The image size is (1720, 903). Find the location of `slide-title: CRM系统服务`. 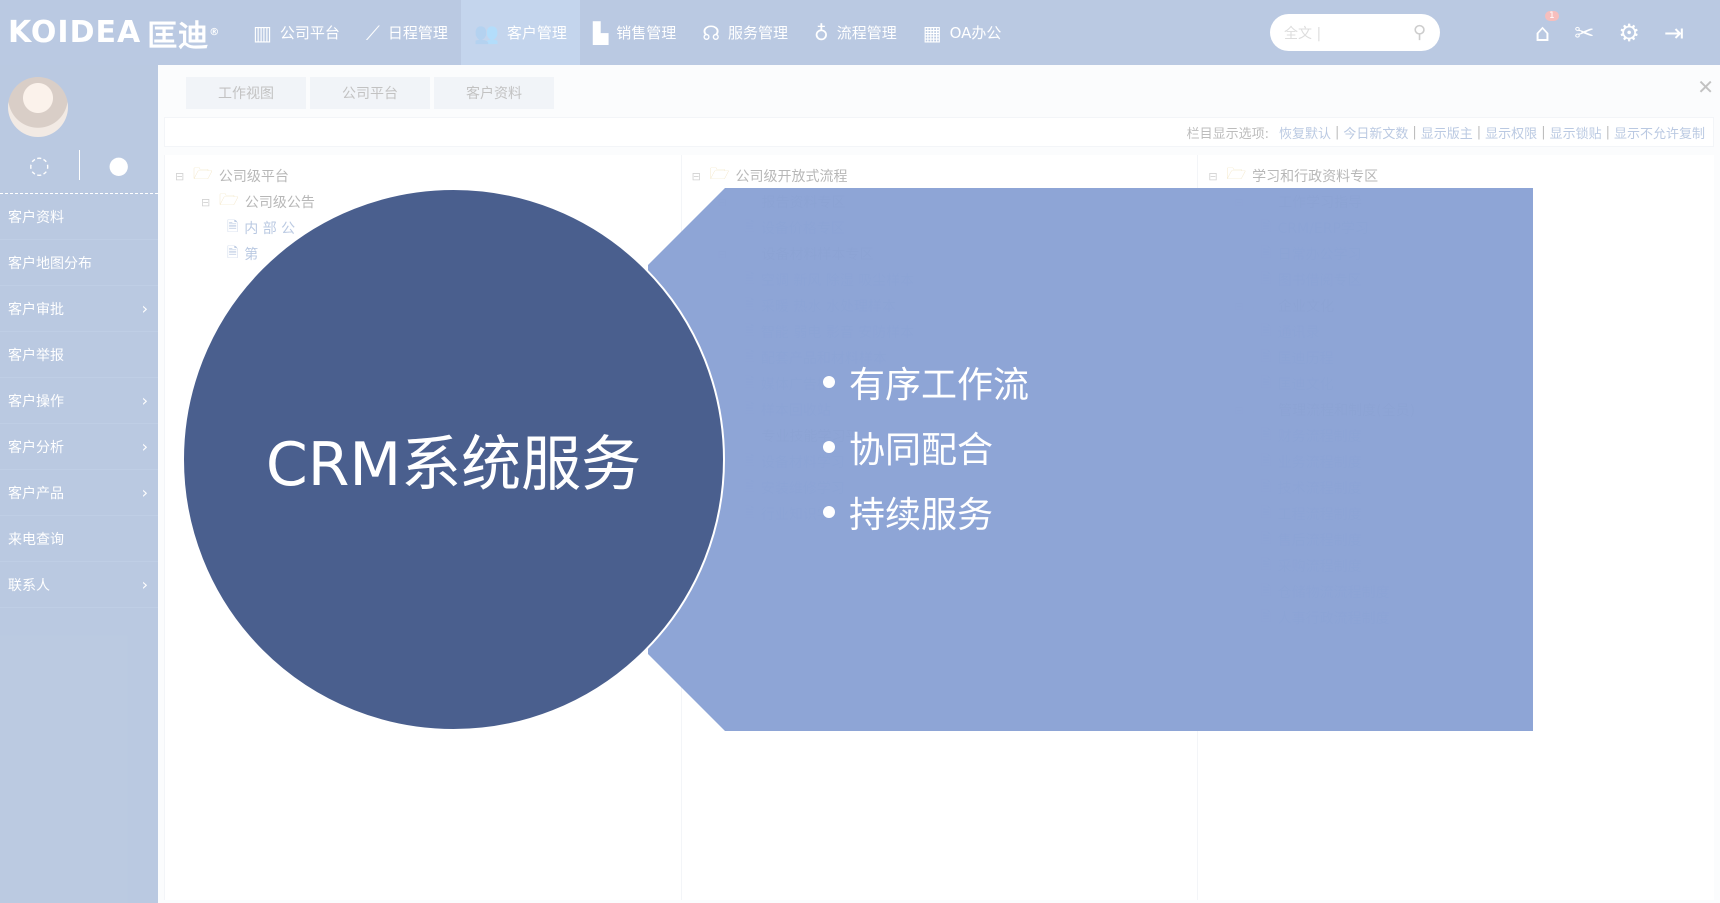

slide-title: CRM系统服务 is located at coordinates (453, 465).